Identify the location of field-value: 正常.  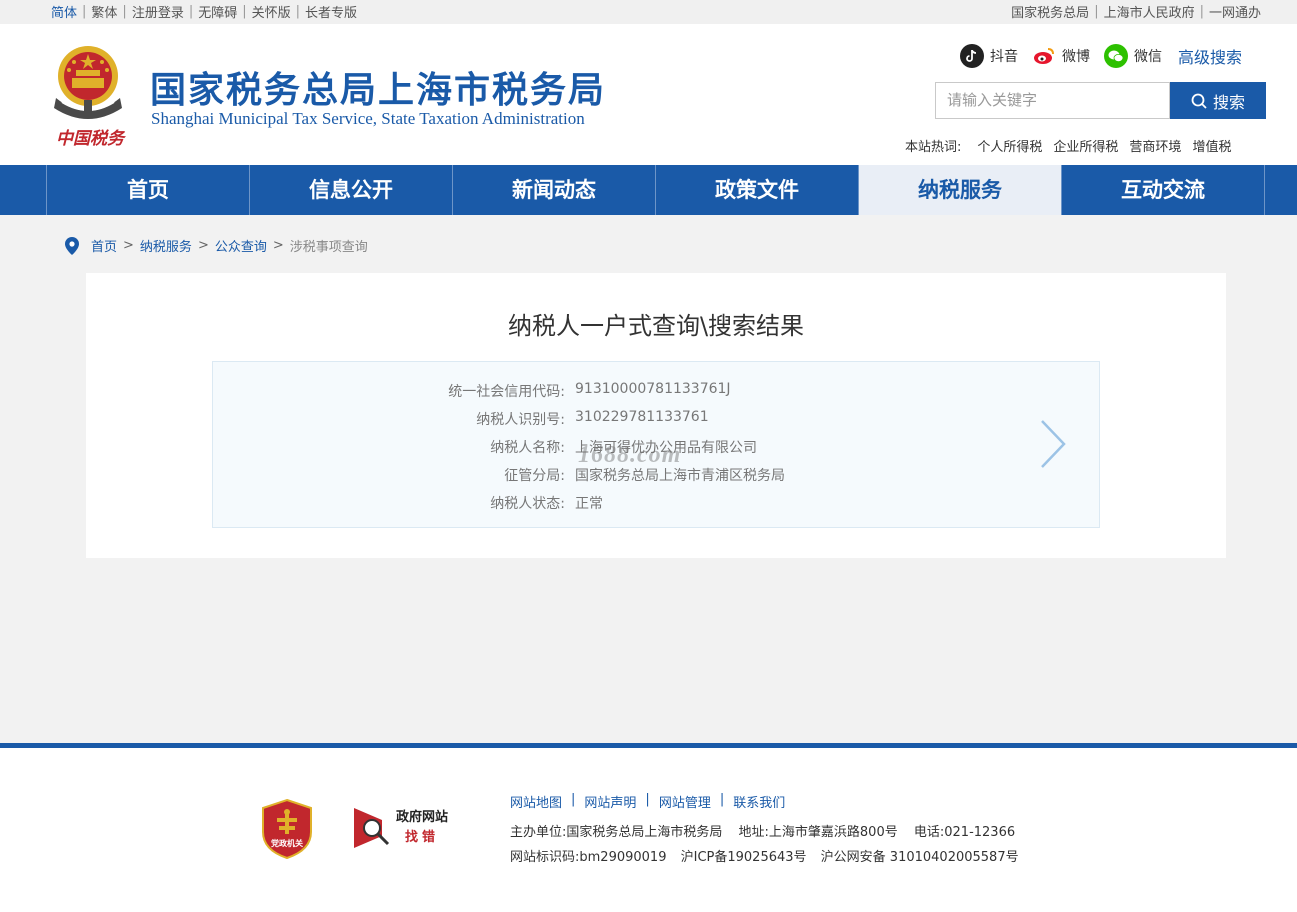
(589, 504).